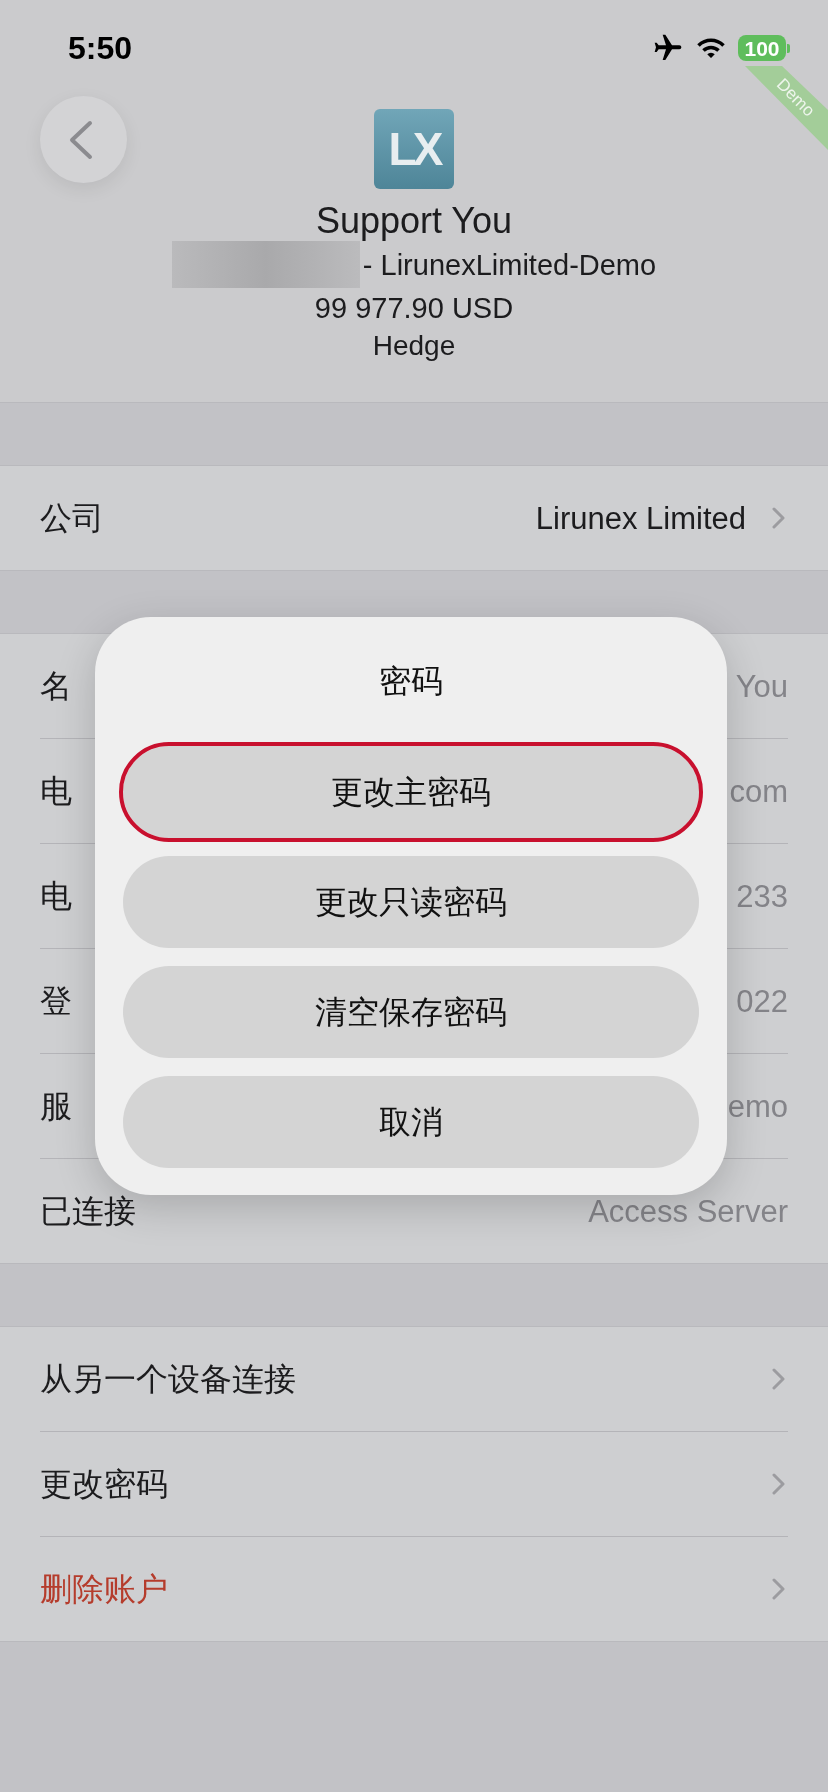  Describe the element at coordinates (56, 686) in the screenshot. I see `row-label: 名` at that location.